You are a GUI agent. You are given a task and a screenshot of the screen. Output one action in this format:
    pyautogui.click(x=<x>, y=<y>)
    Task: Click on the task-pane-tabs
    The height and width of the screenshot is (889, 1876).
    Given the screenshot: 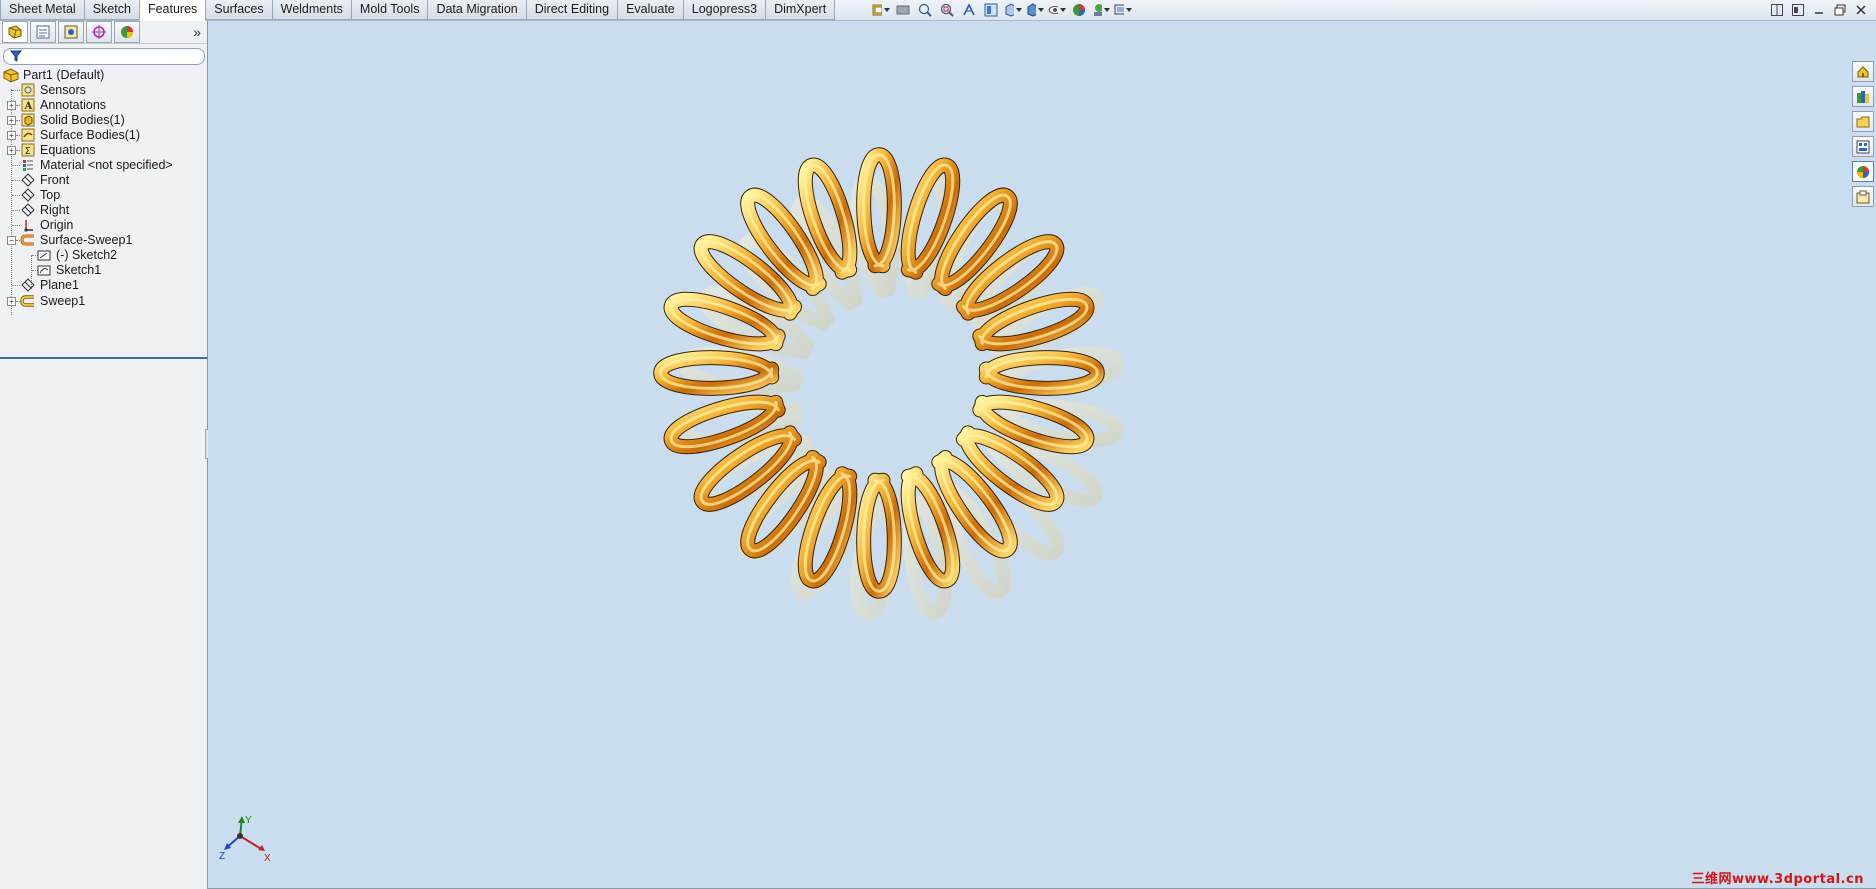 What is the action you would take?
    pyautogui.click(x=1863, y=134)
    